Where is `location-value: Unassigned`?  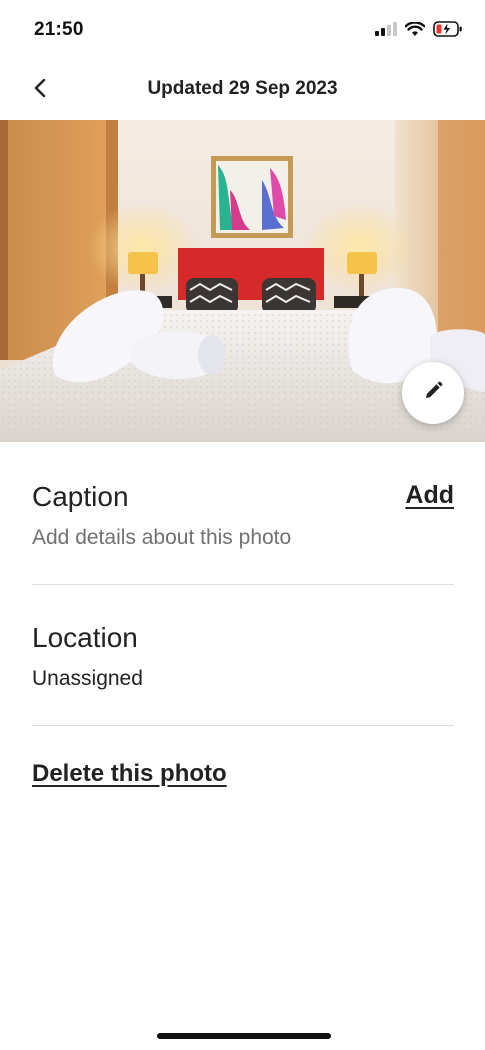
location-value: Unassigned is located at coordinates (87, 679).